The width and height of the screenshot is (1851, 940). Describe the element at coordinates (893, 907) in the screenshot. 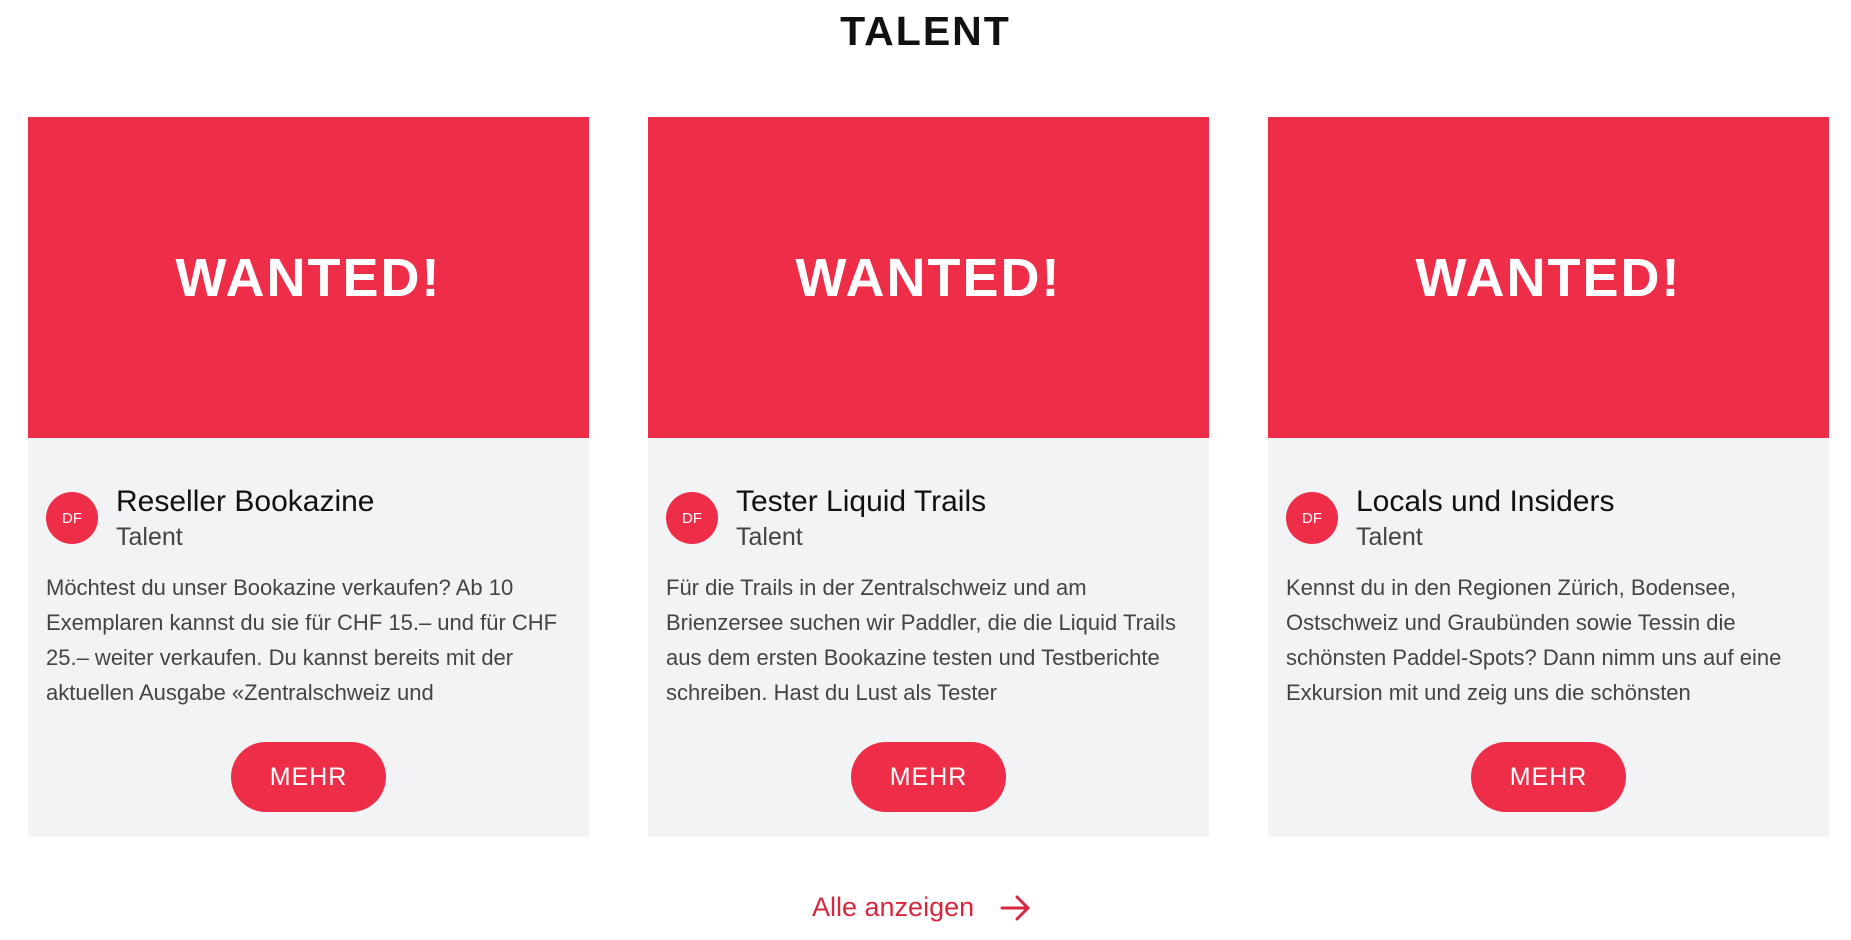

I see `show-all-label: Alle anzeigen` at that location.